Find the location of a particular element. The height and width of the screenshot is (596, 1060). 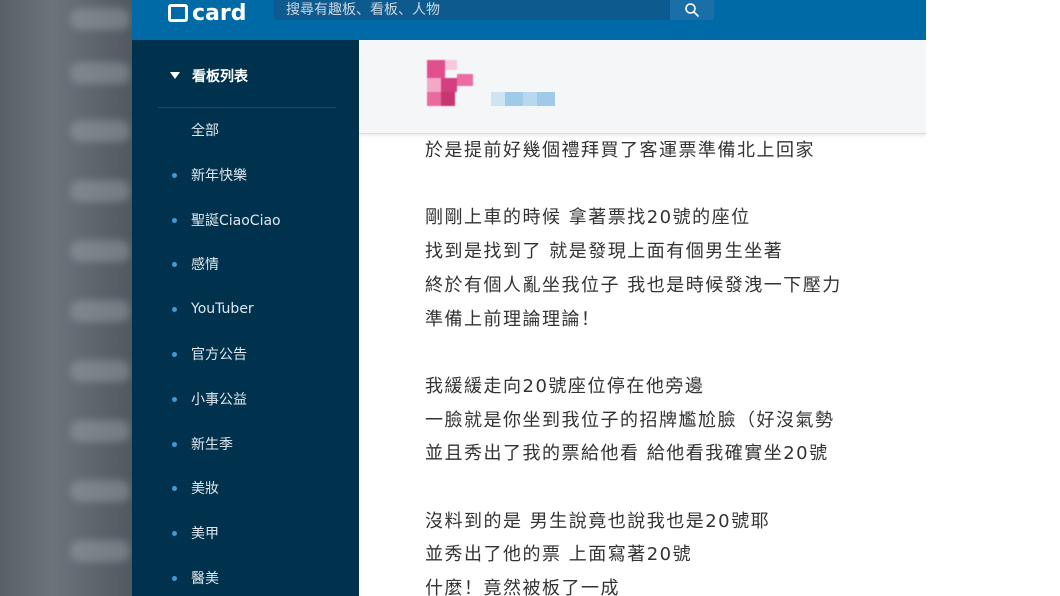

post-author-header is located at coordinates (642, 87).